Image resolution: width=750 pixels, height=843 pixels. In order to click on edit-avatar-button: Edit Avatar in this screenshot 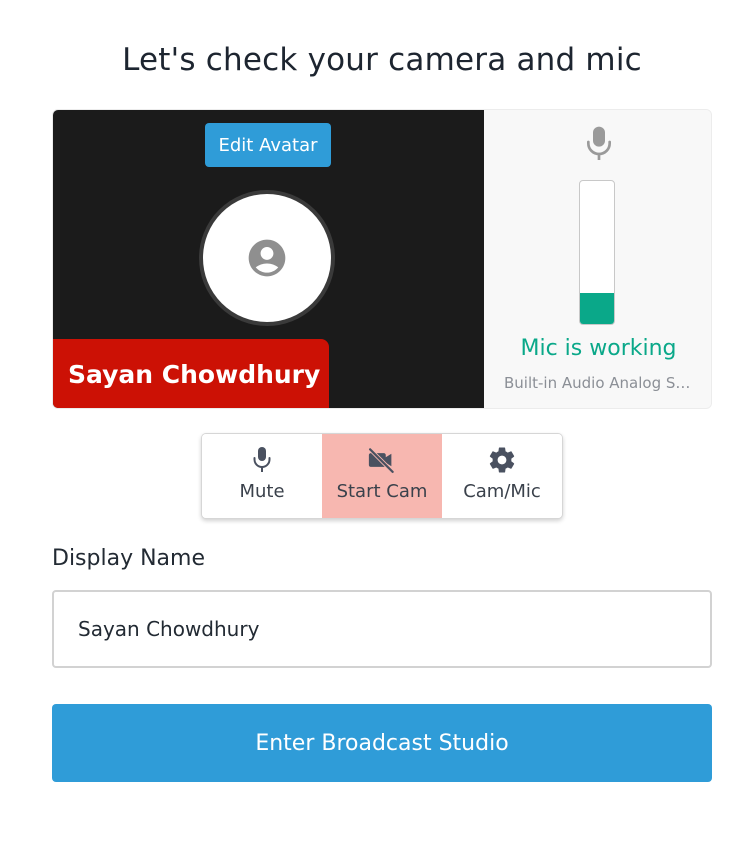, I will do `click(268, 145)`.